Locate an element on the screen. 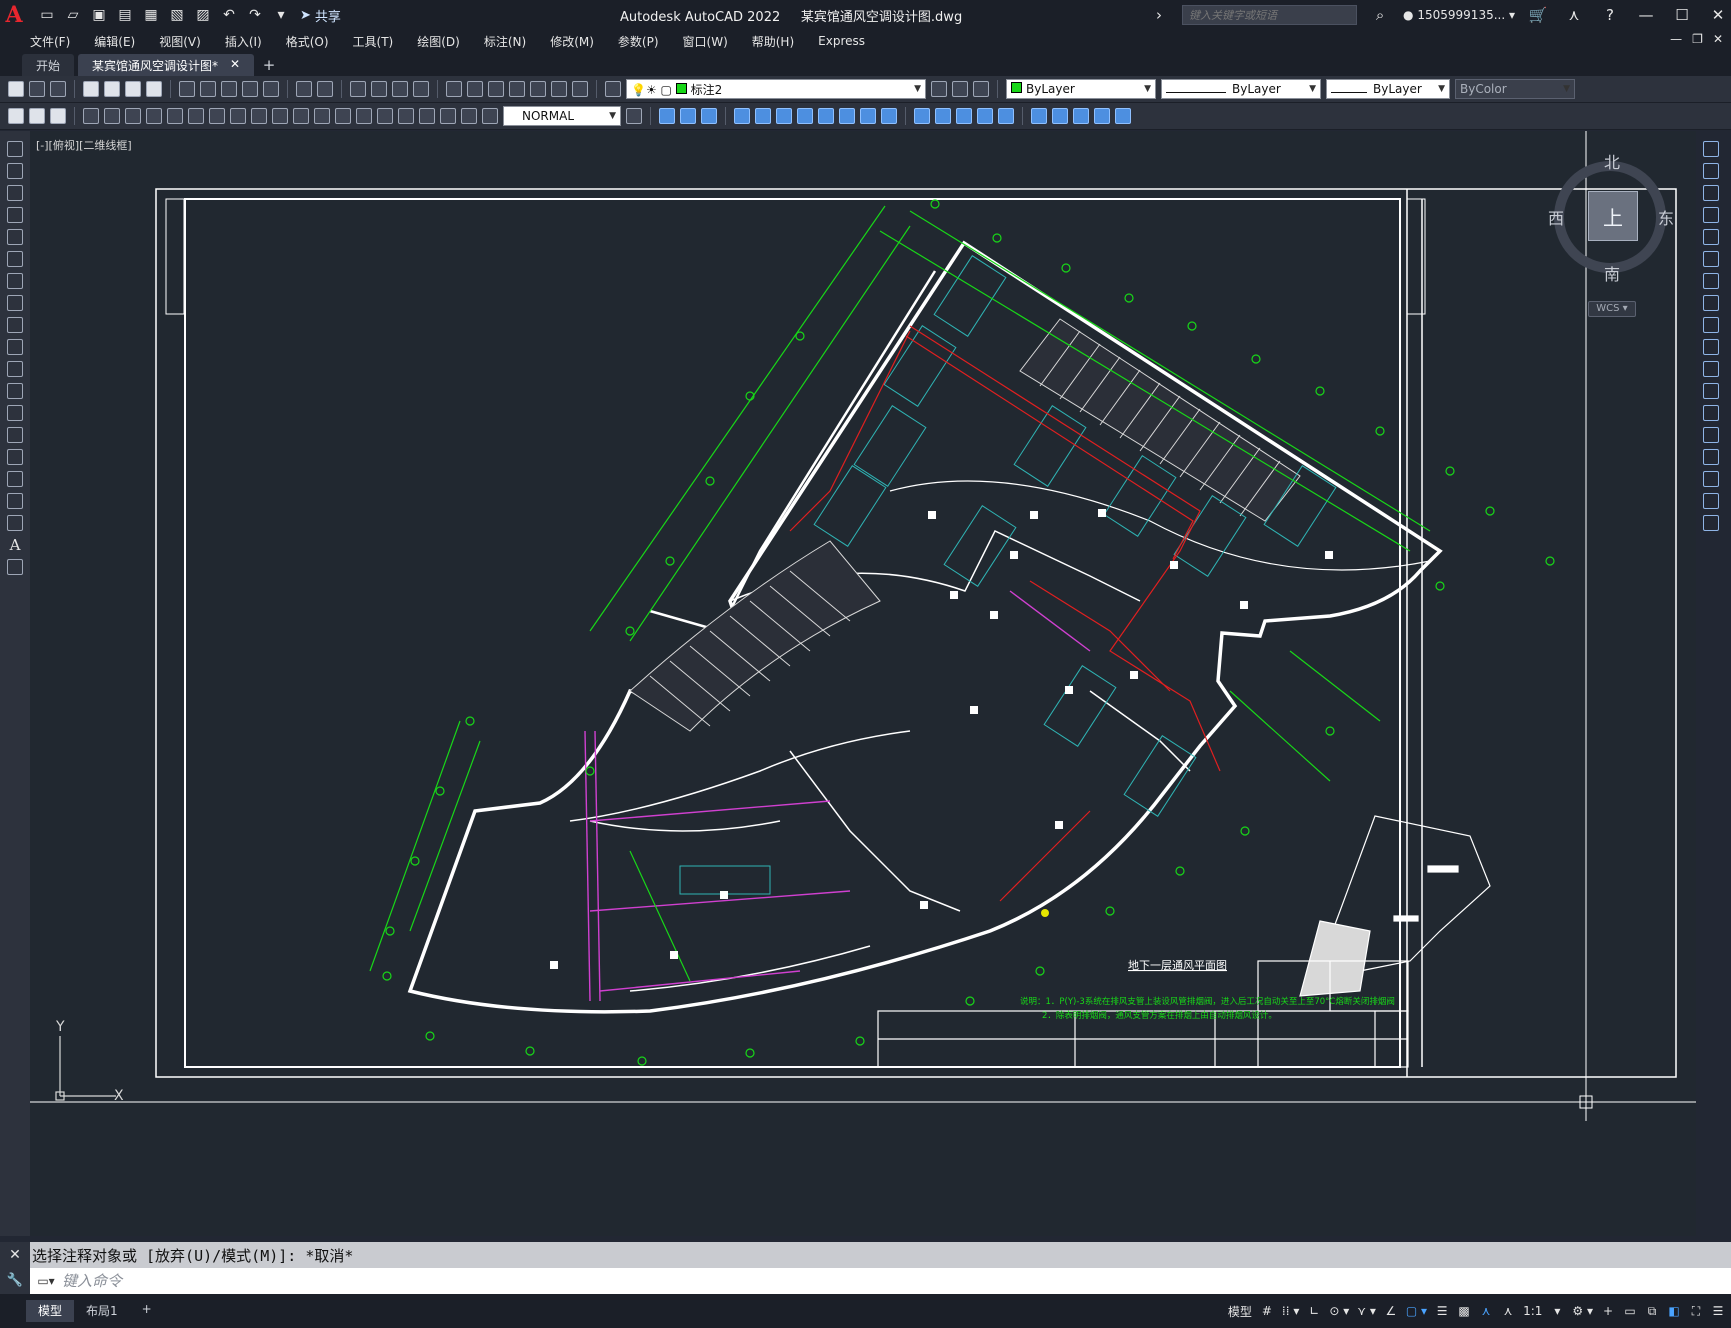 The image size is (1731, 1328). clean-screen-icon: ⛶ is located at coordinates (1696, 1311).